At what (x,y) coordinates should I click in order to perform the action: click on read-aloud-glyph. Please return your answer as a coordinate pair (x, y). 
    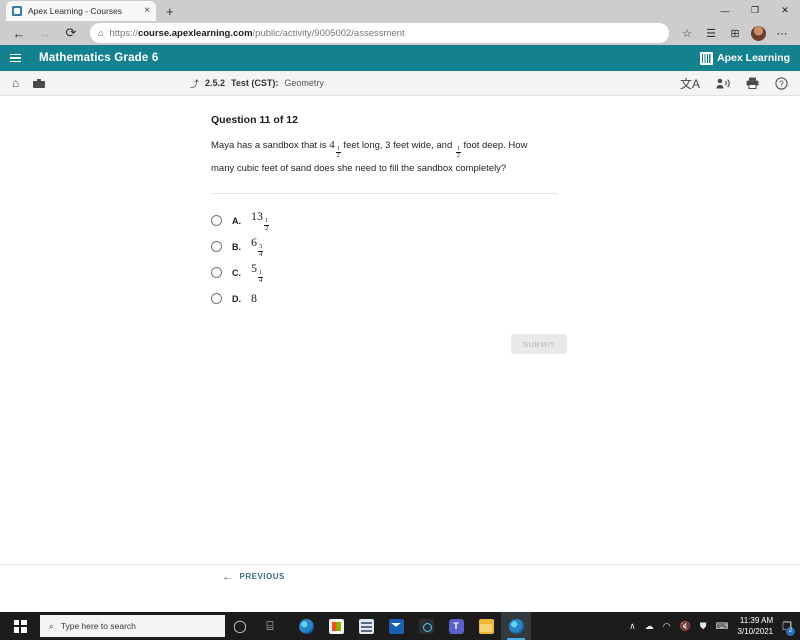
    Looking at the image, I should click on (723, 83).